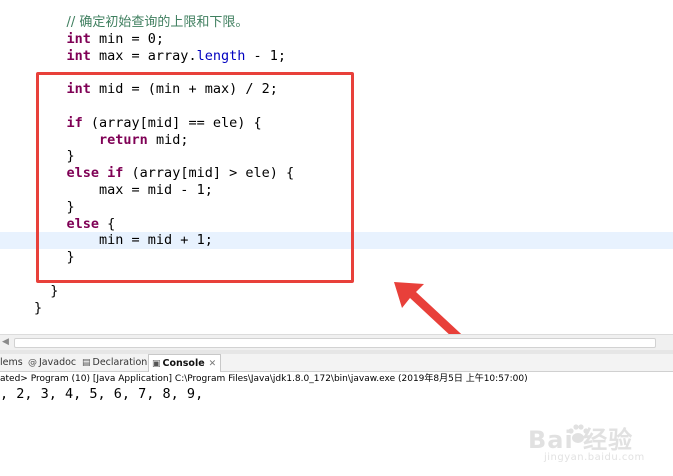  What do you see at coordinates (336, 39) in the screenshot?
I see `code-line: int min = 0;` at bounding box center [336, 39].